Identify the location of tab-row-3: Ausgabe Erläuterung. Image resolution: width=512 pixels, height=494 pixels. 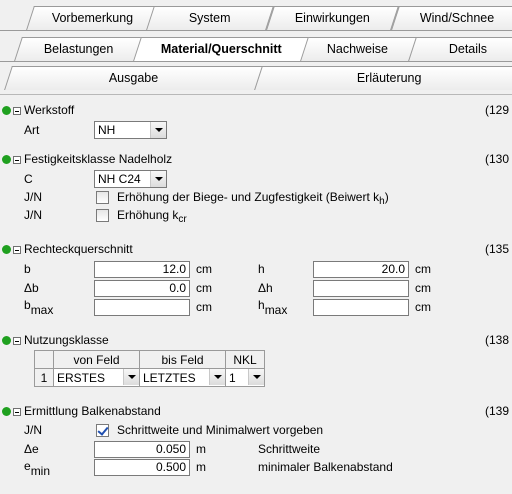
(256, 78).